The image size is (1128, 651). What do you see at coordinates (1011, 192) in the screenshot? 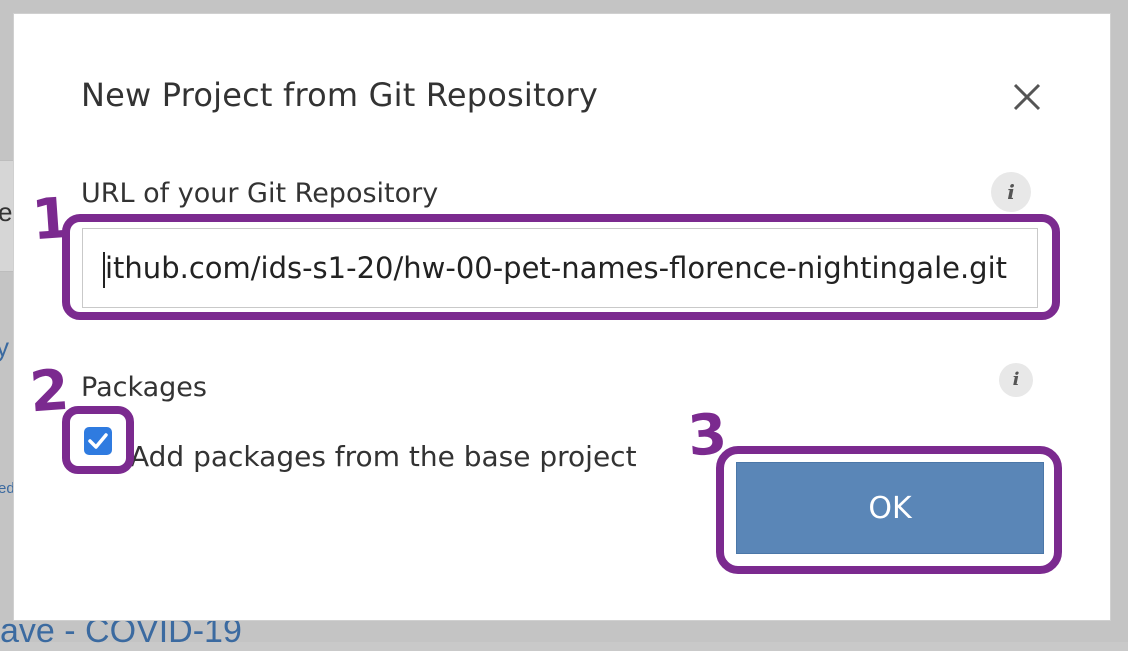
I see `url-info-icon: i` at bounding box center [1011, 192].